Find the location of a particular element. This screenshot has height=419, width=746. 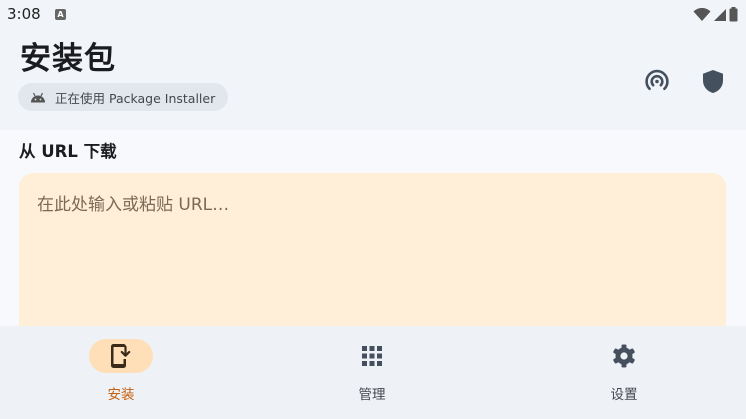

page-title: 安装包 is located at coordinates (68, 59).